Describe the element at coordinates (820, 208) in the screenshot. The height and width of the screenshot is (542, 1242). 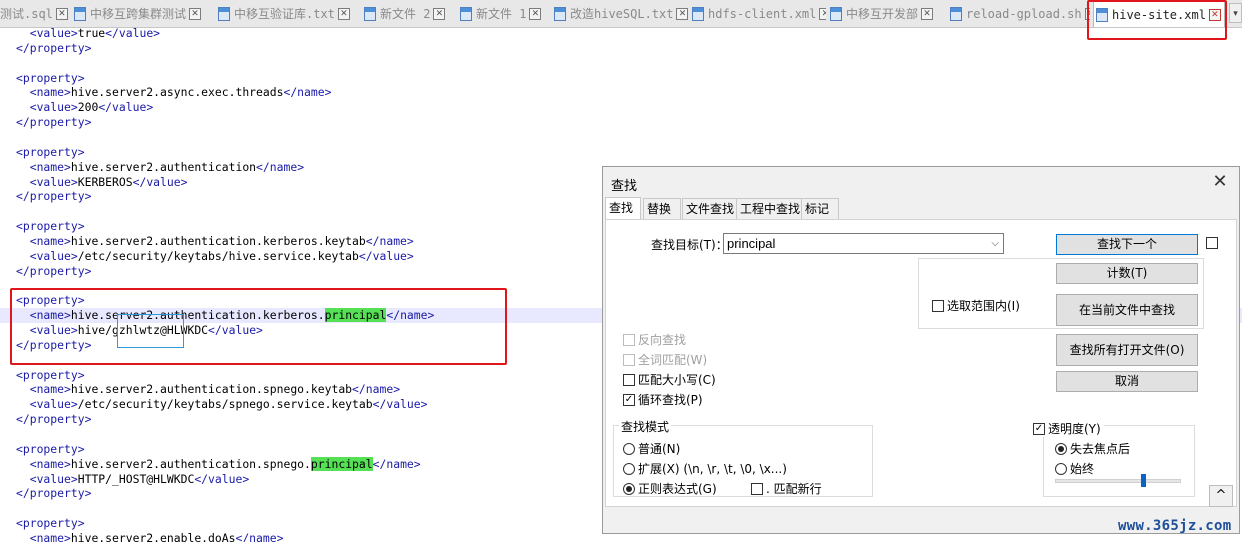
I see `tab-mark: 标记` at that location.